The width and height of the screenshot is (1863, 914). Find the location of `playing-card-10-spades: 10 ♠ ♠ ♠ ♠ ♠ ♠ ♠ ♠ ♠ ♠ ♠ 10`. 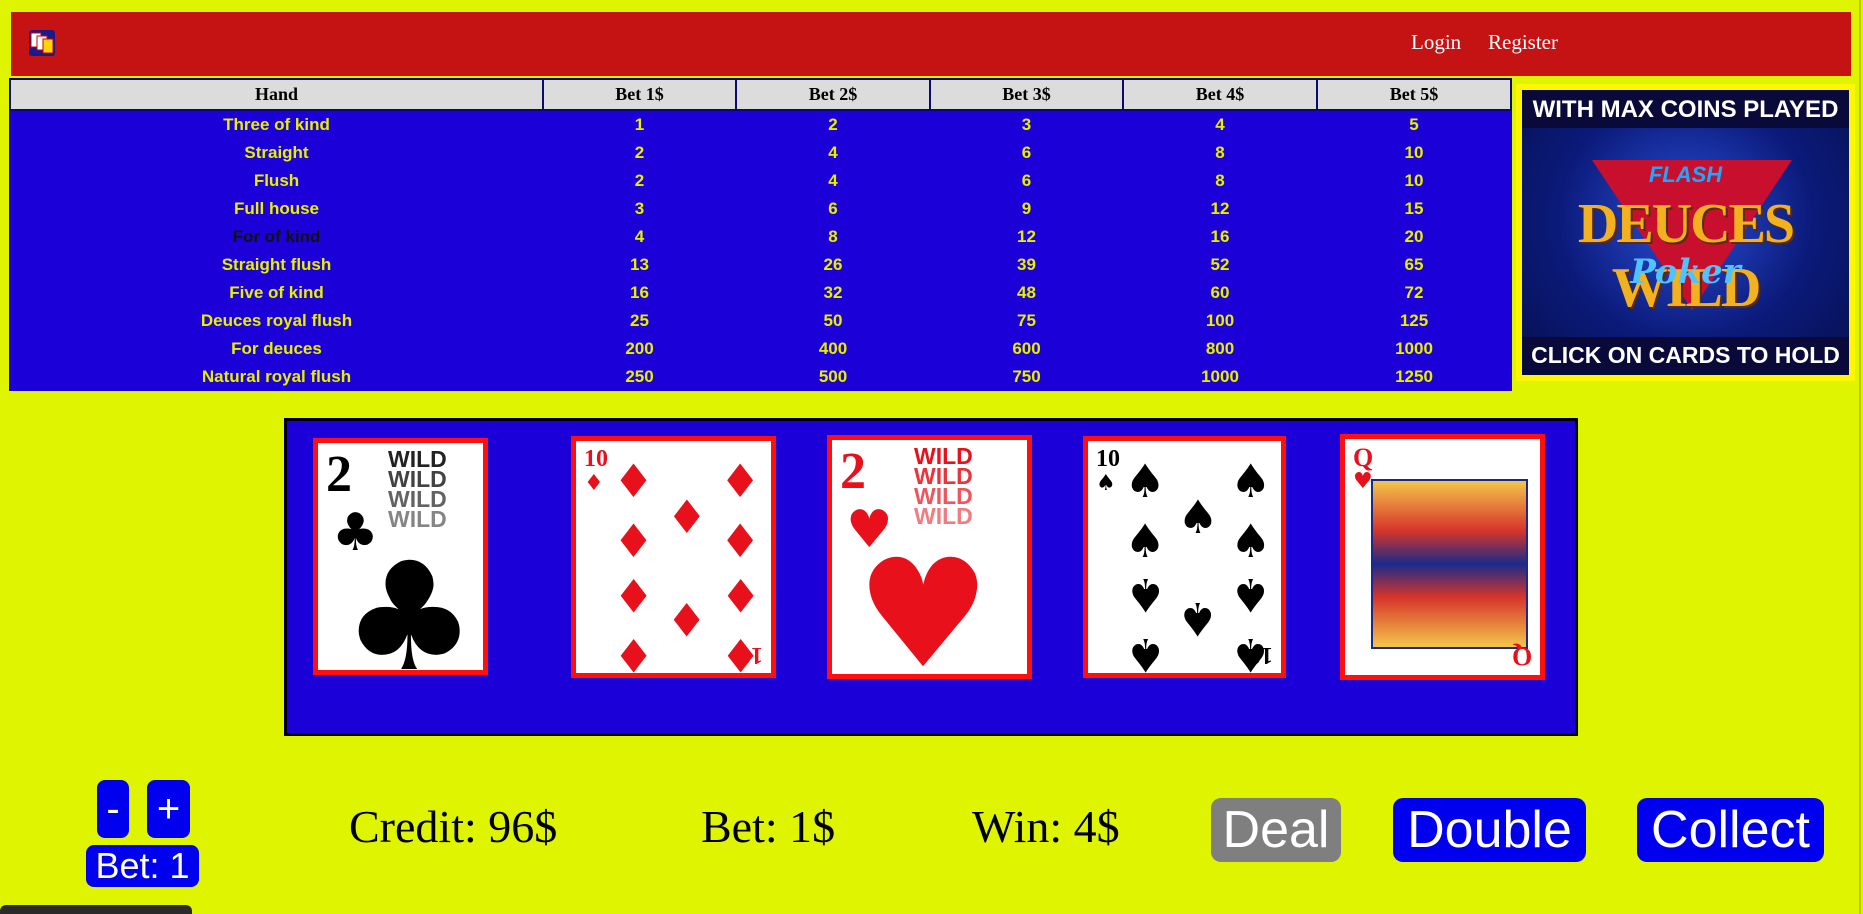

playing-card-10-spades: 10 ♠ ♠ ♠ ♠ ♠ ♠ ♠ ♠ ♠ ♠ ♠ 10 is located at coordinates (1184, 557).